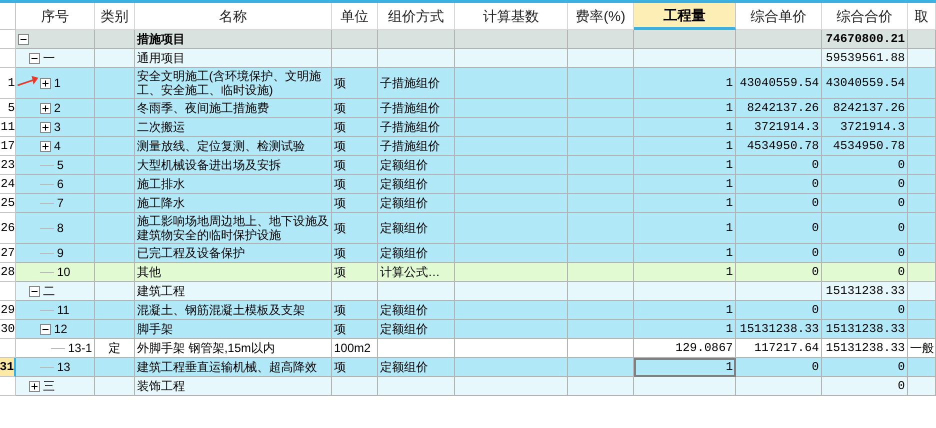 Image resolution: width=936 pixels, height=428 pixels. What do you see at coordinates (468, 39) in the screenshot?
I see `table-row: 措施项目 74670800.21` at bounding box center [468, 39].